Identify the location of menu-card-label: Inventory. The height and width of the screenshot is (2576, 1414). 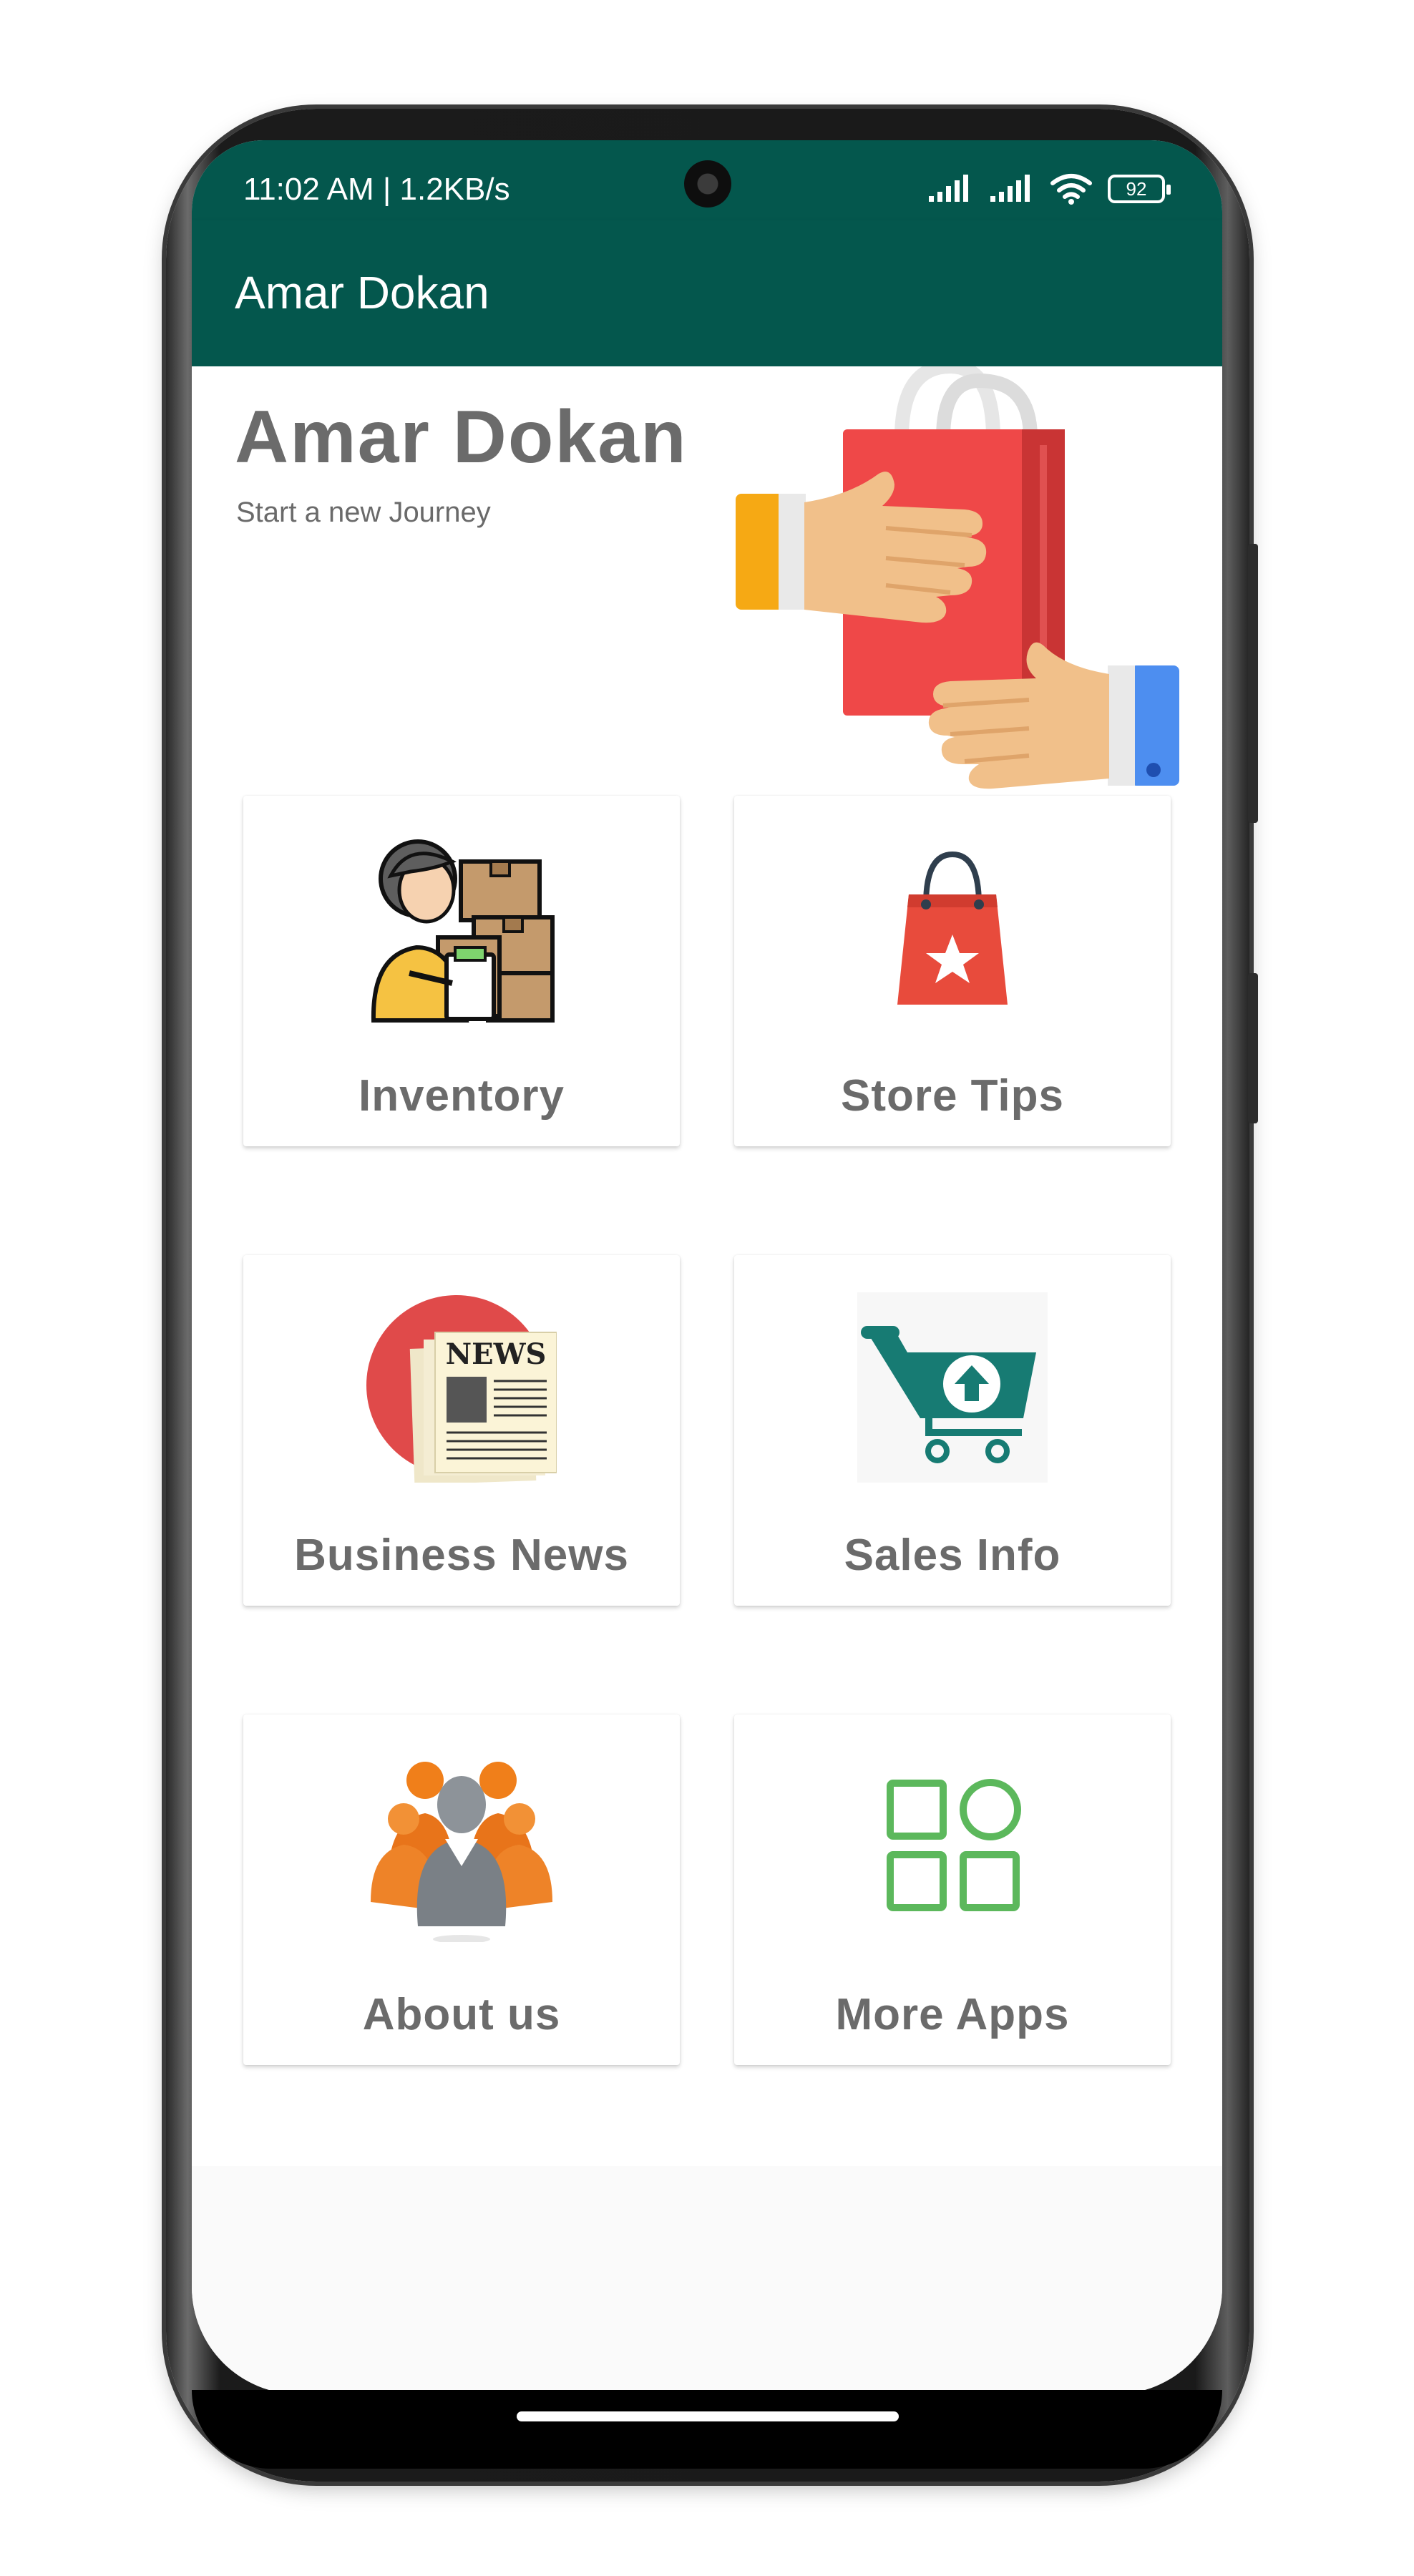
(461, 1096).